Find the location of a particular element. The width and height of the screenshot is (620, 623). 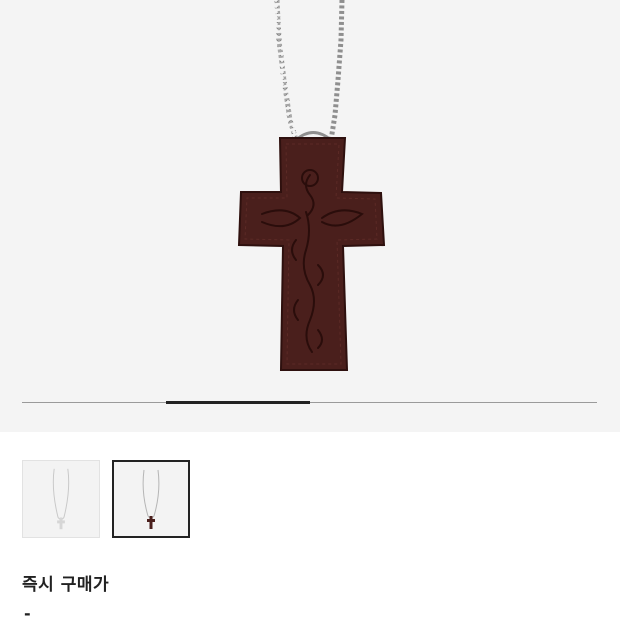

thumbnail-brown-variant is located at coordinates (151, 499).